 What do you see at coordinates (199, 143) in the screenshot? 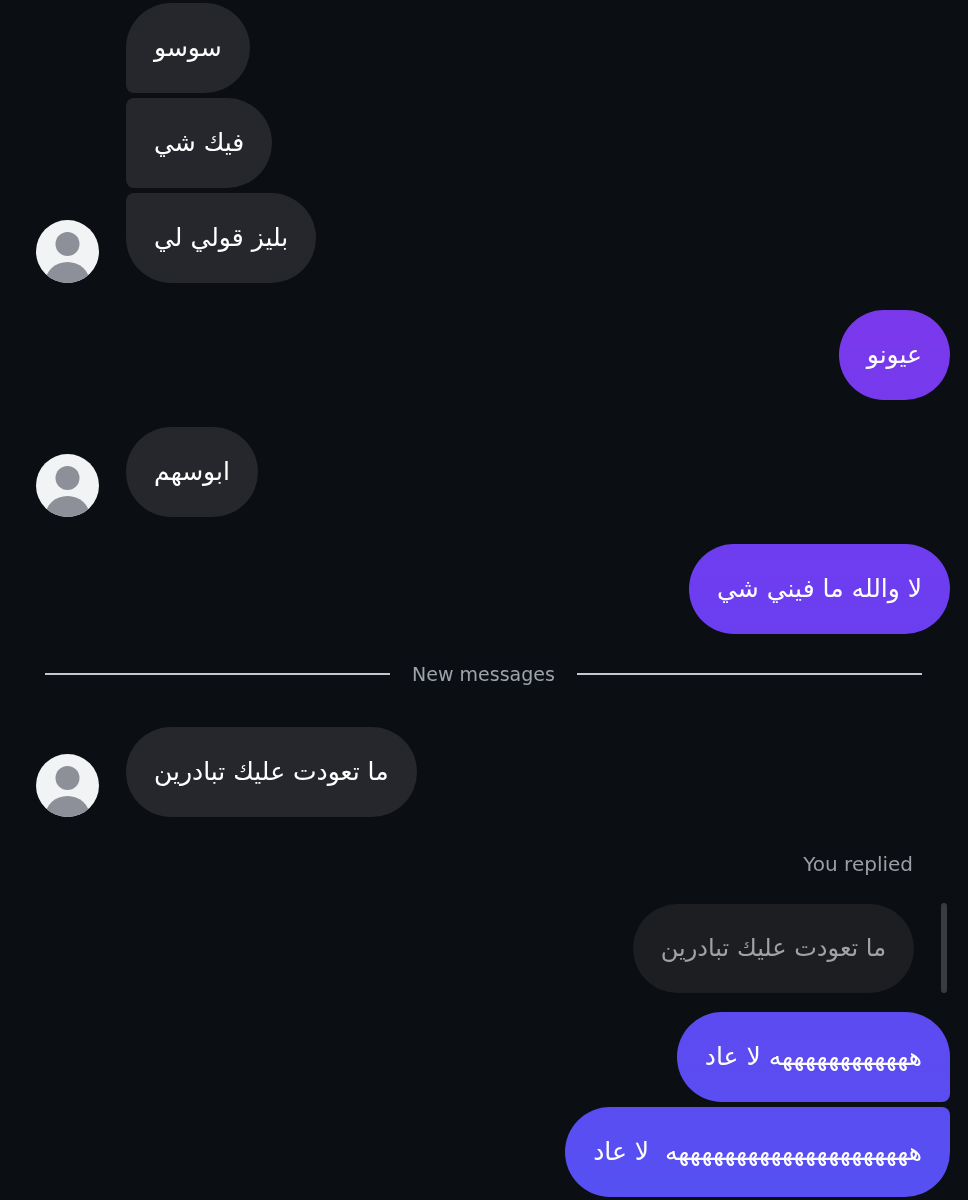
I see `message-bubble: فيك شي` at bounding box center [199, 143].